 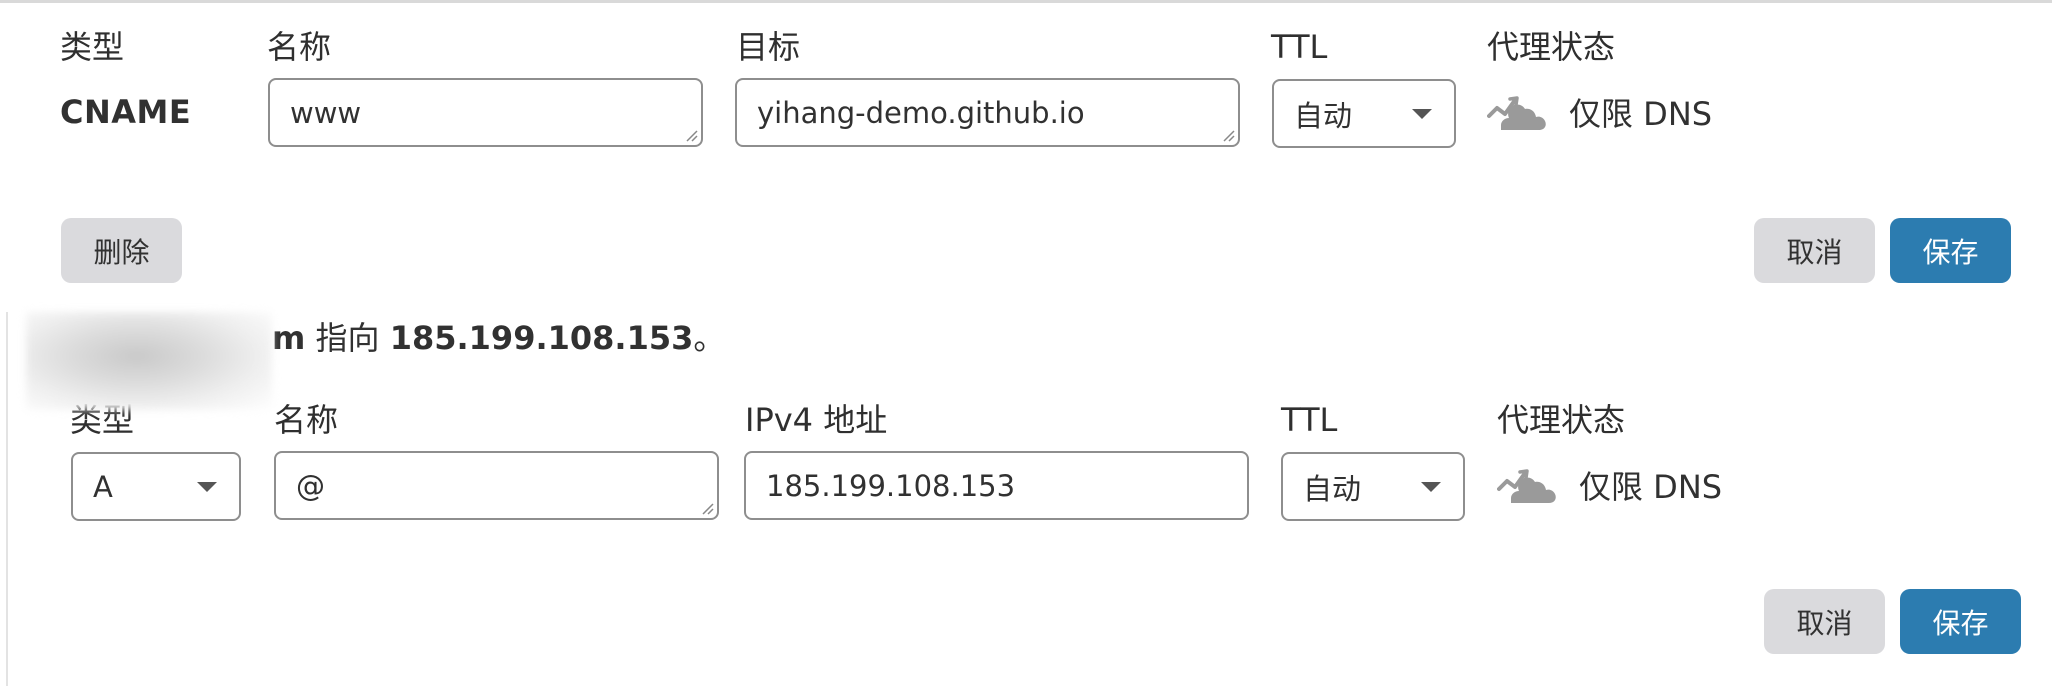 I want to click on target-input: yihang-demo.github.io, so click(x=987, y=112).